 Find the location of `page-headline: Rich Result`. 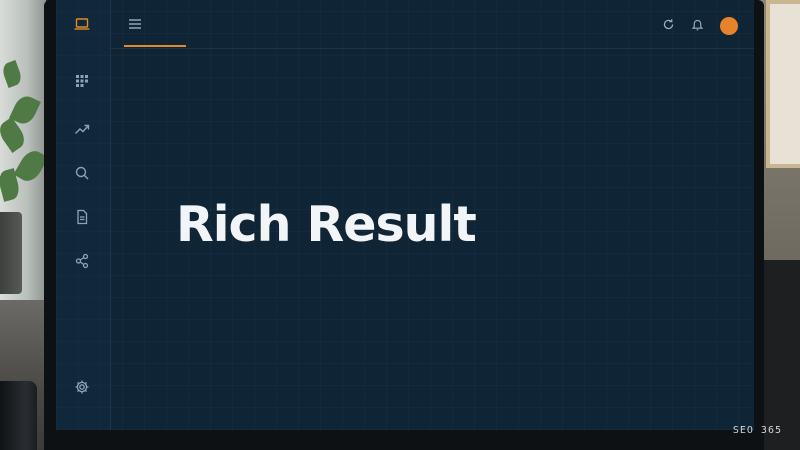

page-headline: Rich Result is located at coordinates (326, 224).